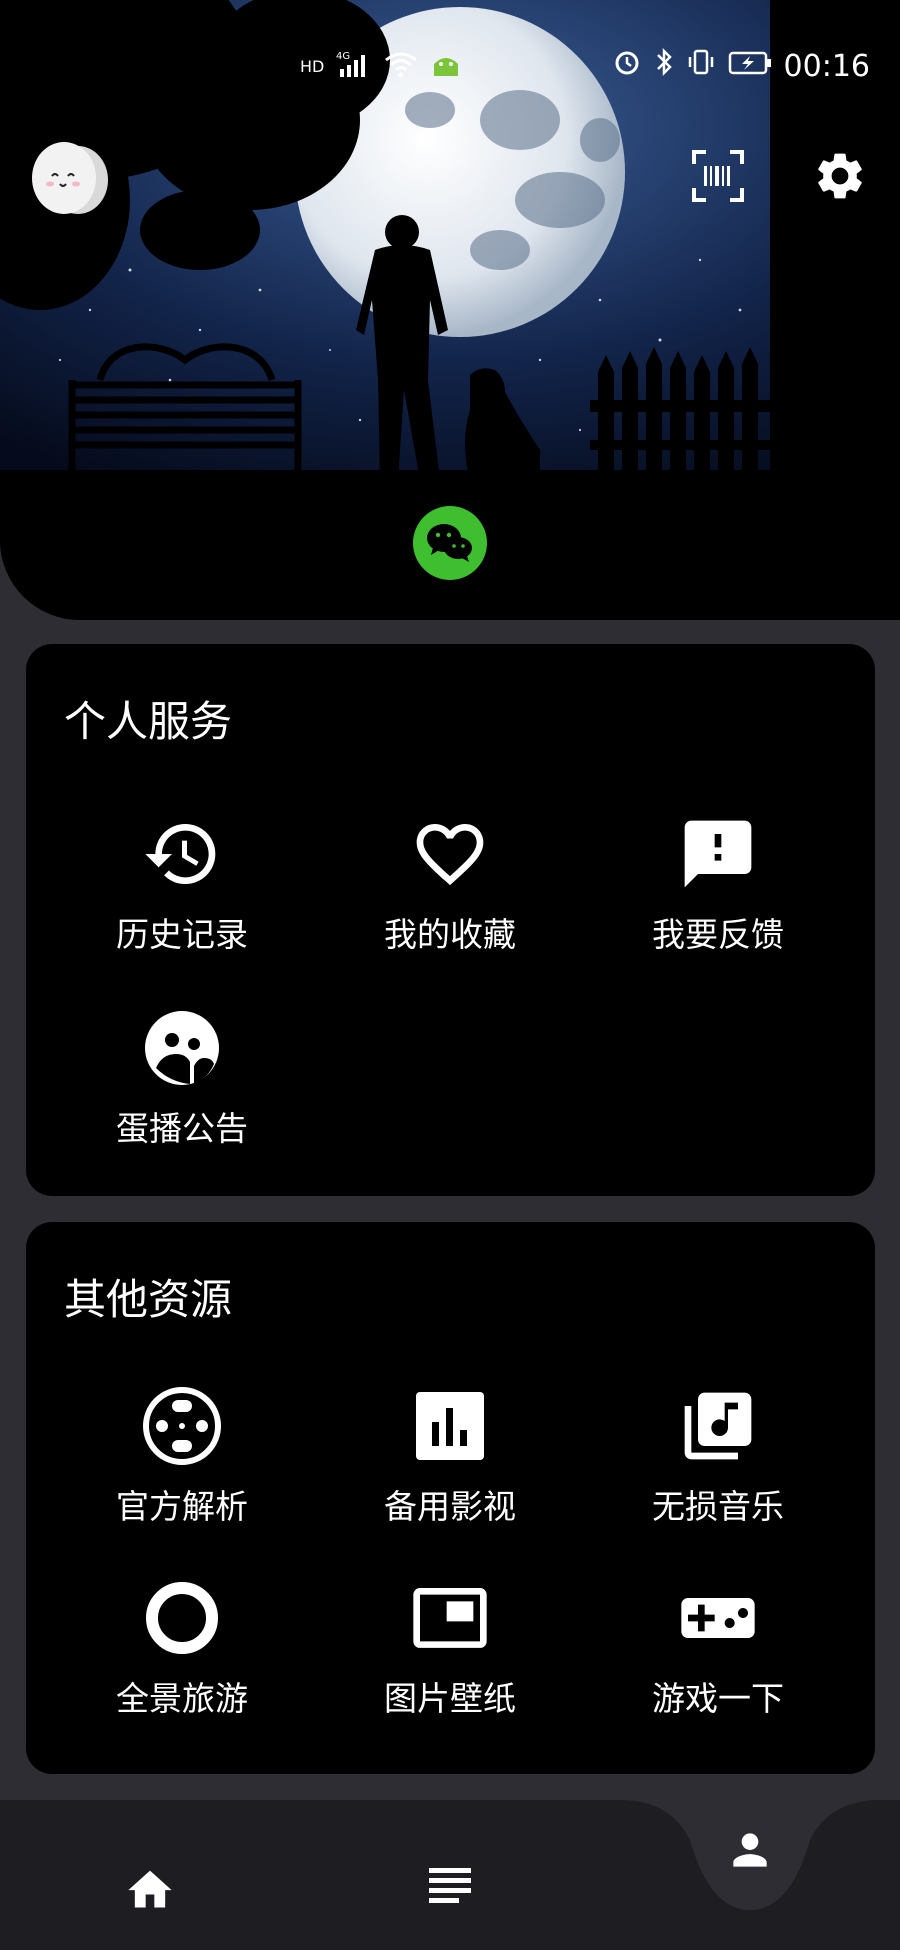  What do you see at coordinates (182, 1506) in the screenshot?
I see `official-parse-label: 官方解析` at bounding box center [182, 1506].